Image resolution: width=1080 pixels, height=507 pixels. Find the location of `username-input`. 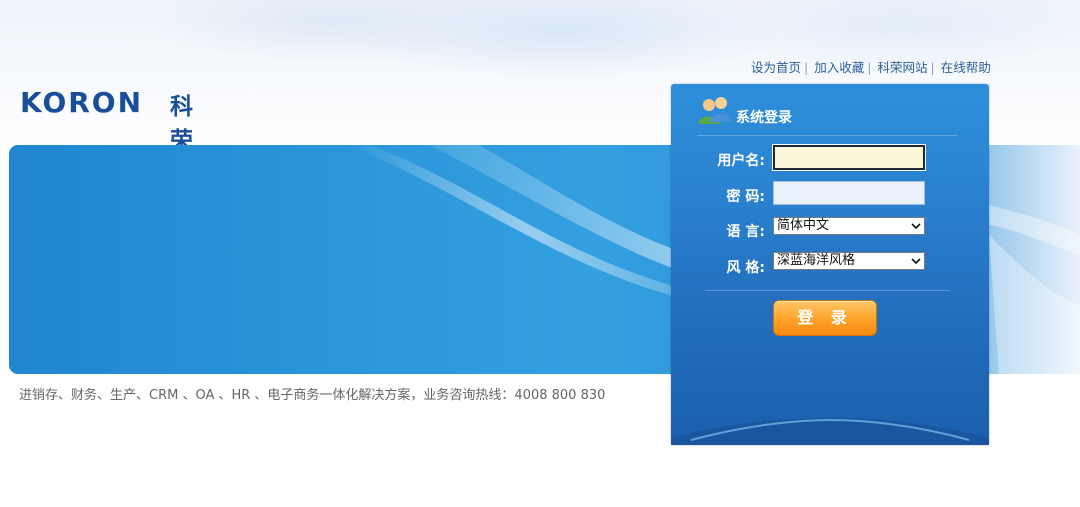

username-input is located at coordinates (849, 157).